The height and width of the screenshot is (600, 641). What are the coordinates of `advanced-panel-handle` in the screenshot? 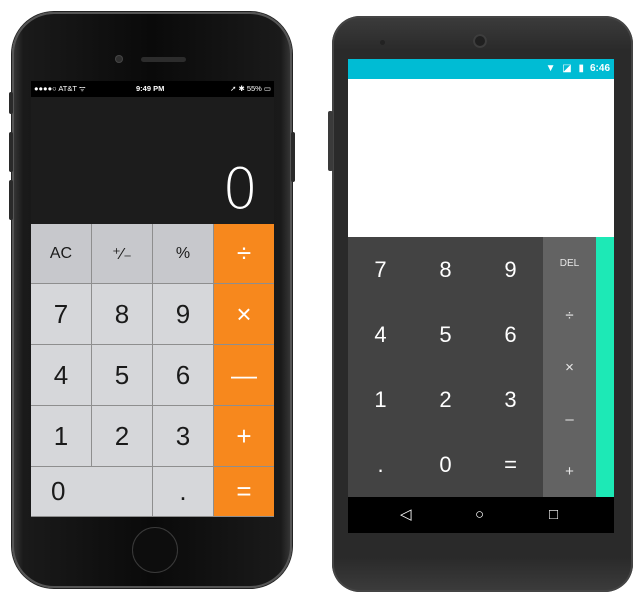 It's located at (605, 367).